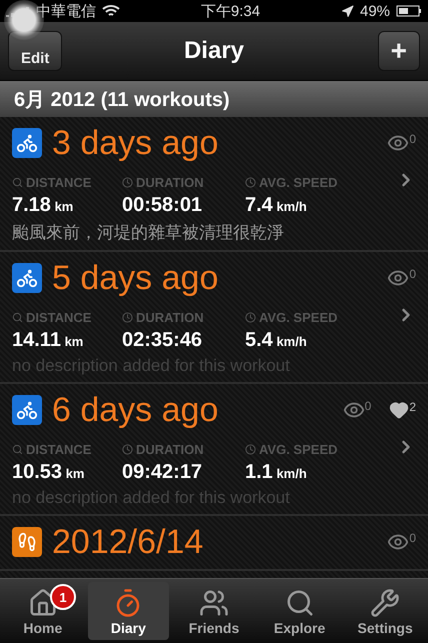 This screenshot has width=428, height=643. I want to click on heart-icon, so click(399, 410).